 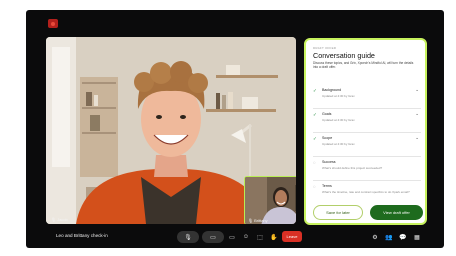 I want to click on people-button: 👥, so click(x=389, y=237).